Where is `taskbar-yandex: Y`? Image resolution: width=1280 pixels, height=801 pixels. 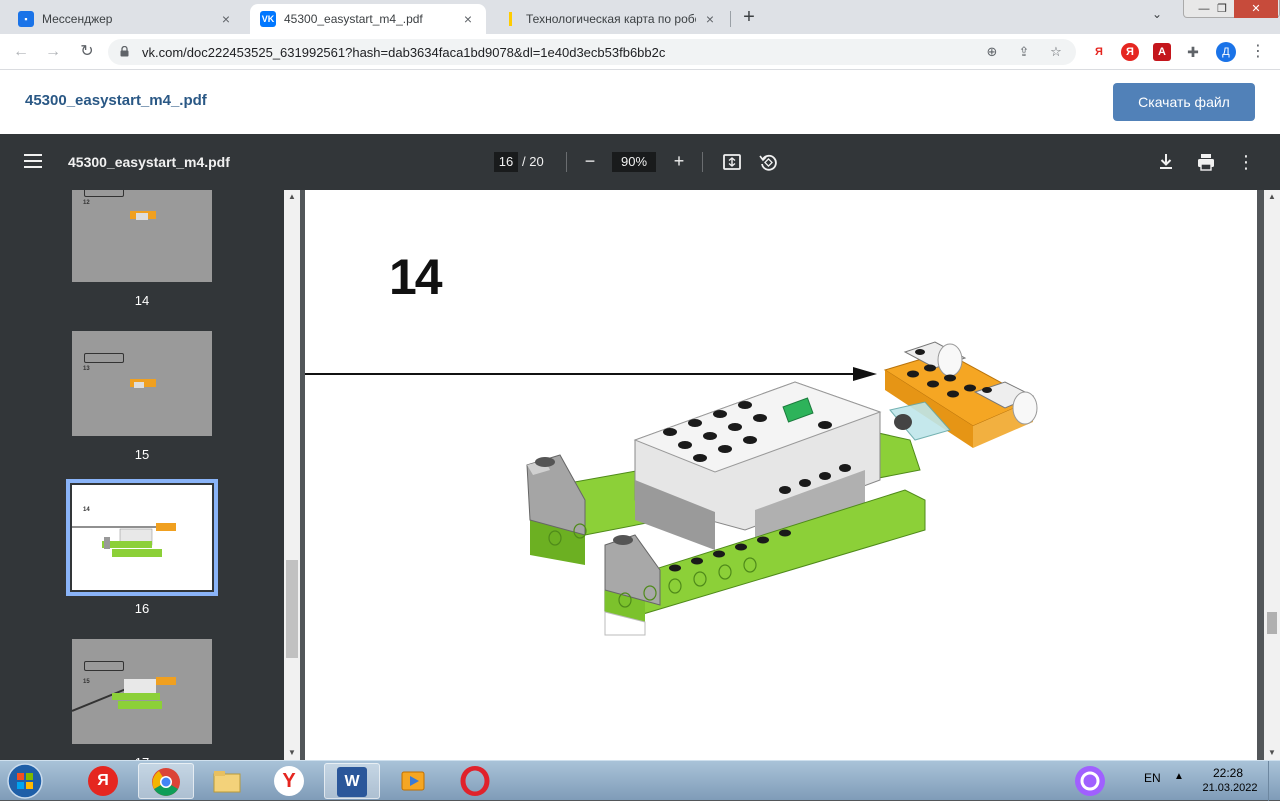
taskbar-yandex: Y is located at coordinates (290, 781).